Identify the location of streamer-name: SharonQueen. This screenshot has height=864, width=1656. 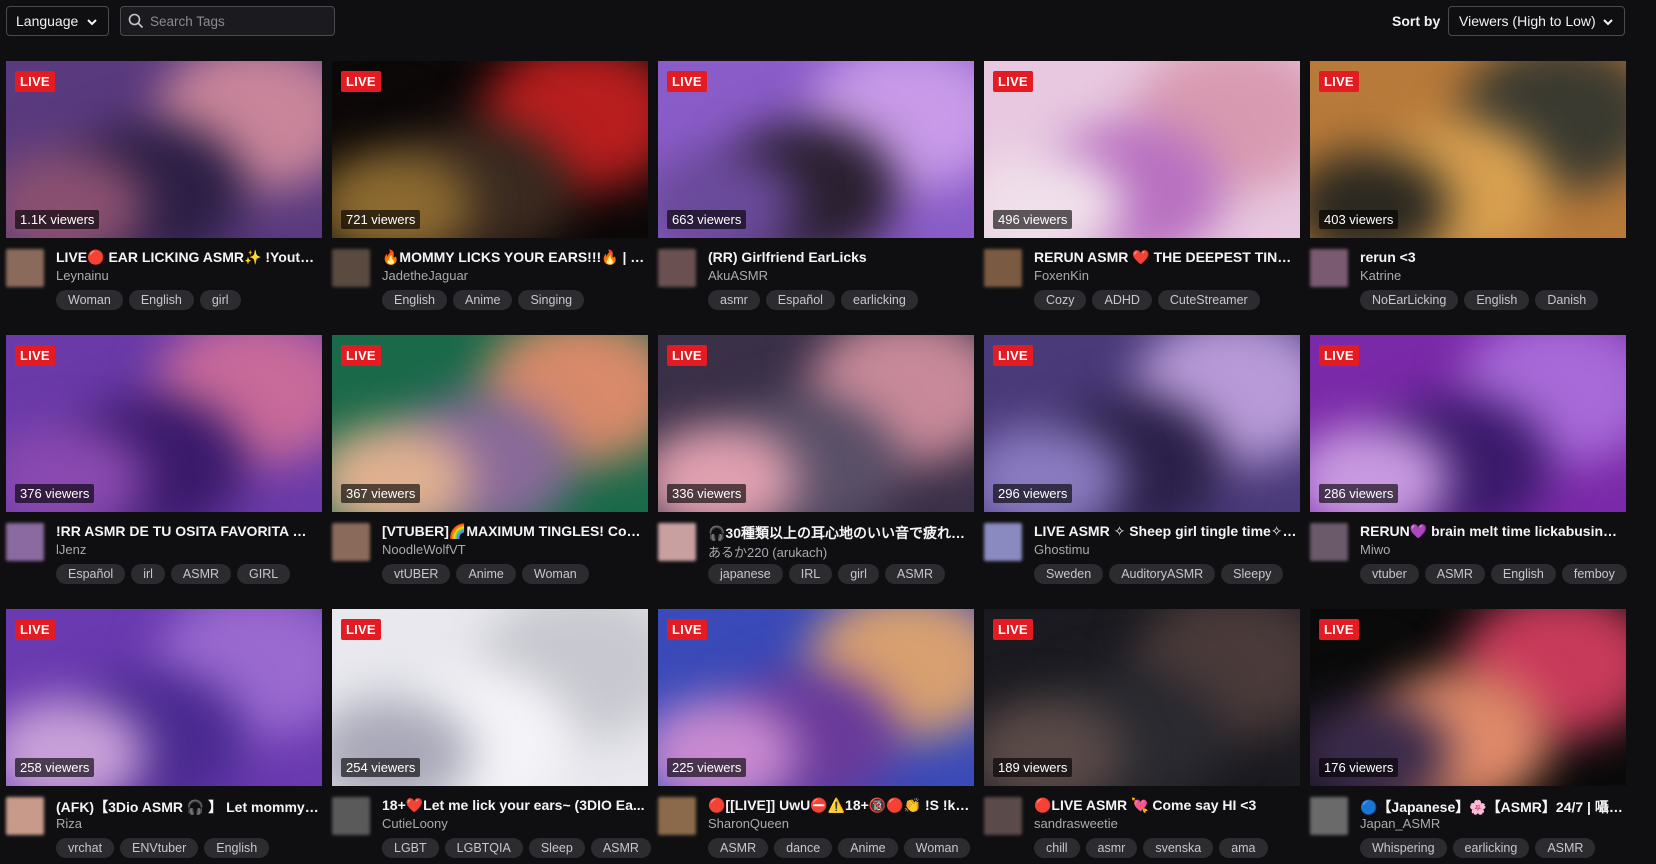
(748, 823).